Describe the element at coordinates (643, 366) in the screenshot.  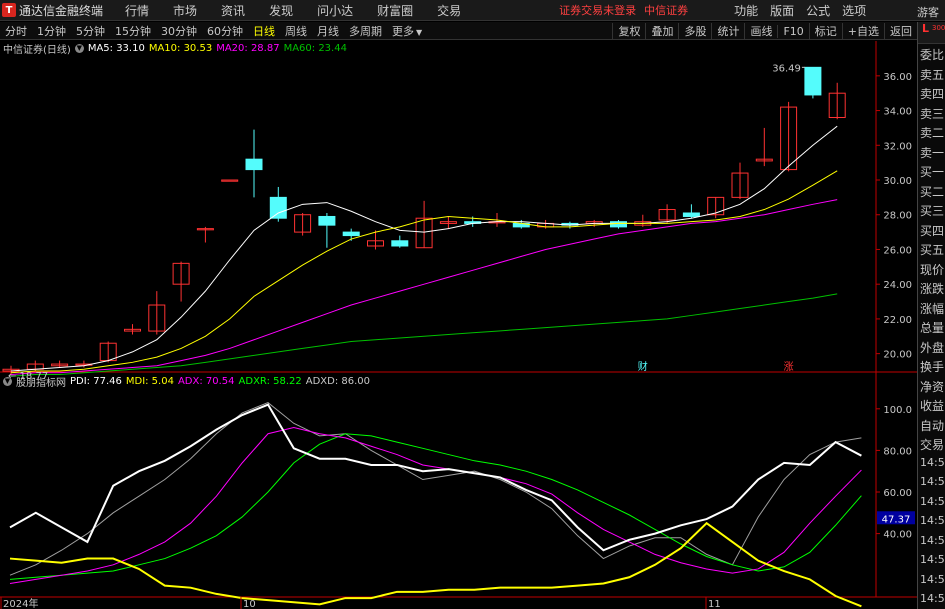
I see `finance-marker: 财` at that location.